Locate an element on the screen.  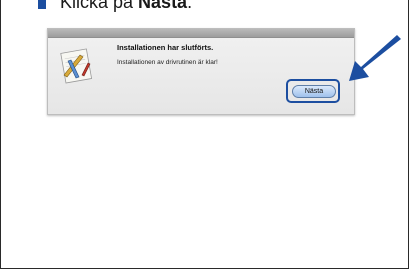
next-button: Nästa is located at coordinates (314, 91).